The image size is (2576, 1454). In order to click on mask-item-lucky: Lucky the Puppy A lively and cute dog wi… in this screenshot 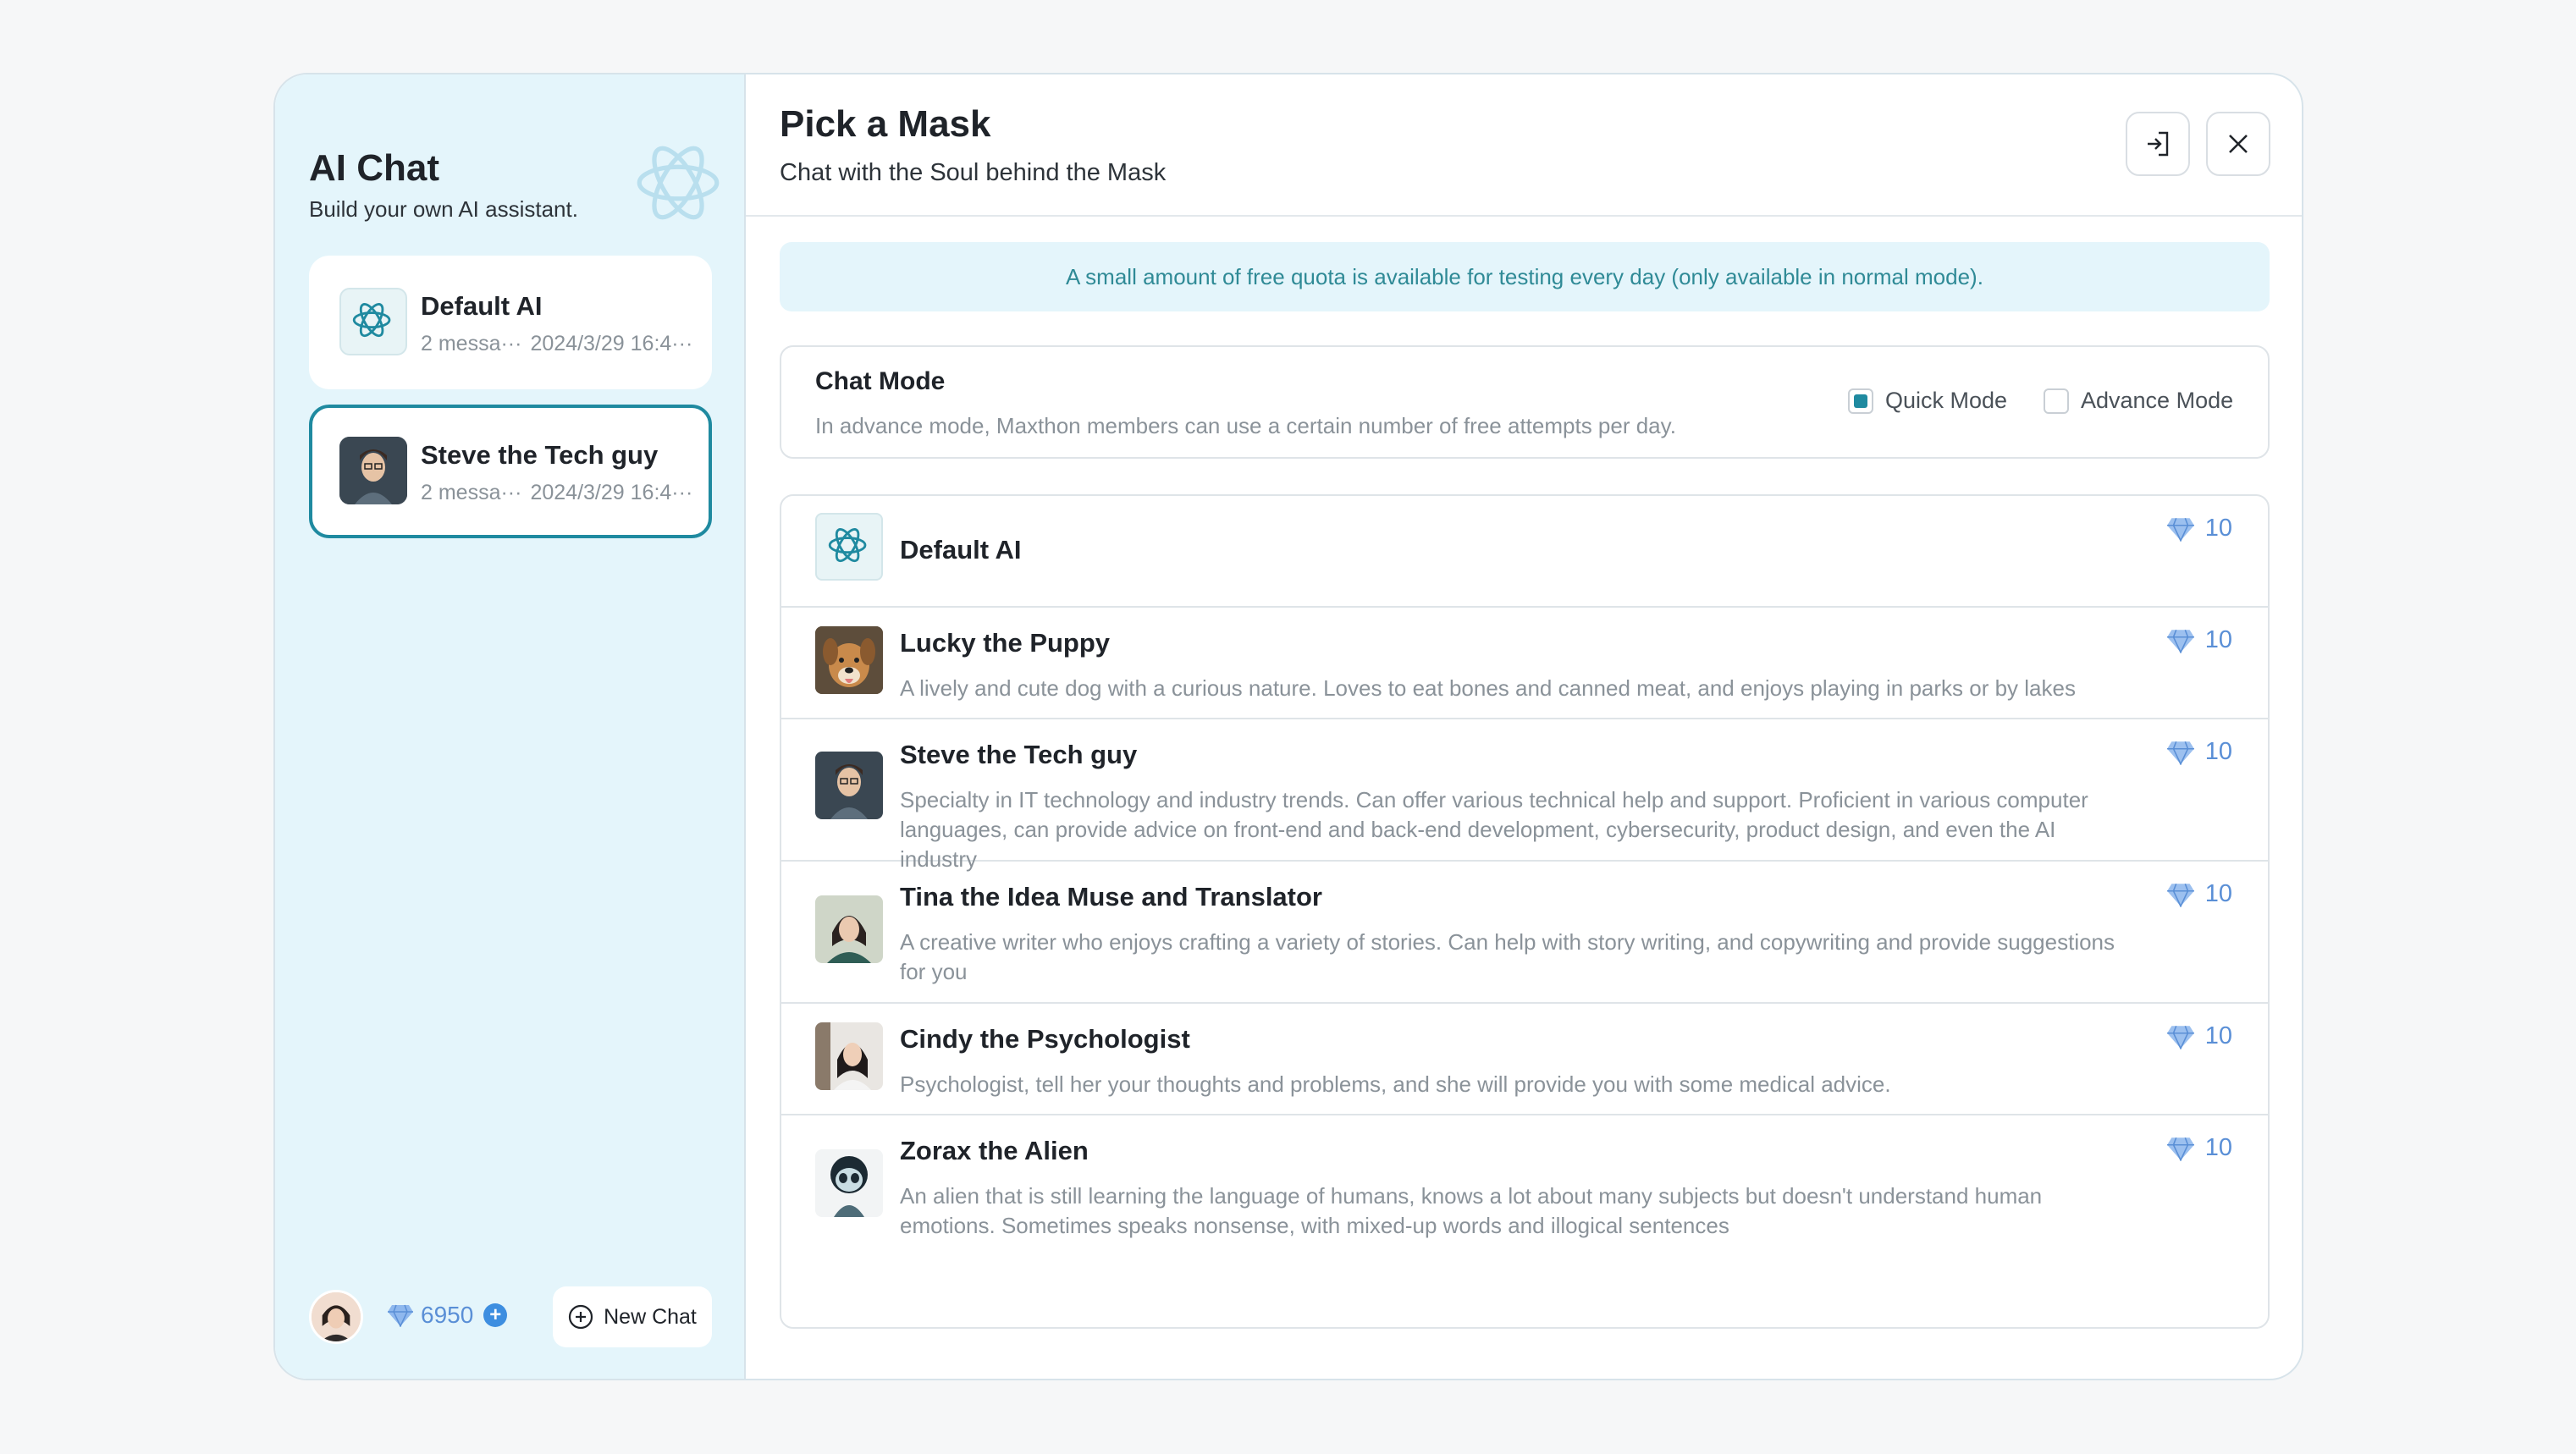, I will do `click(1525, 663)`.